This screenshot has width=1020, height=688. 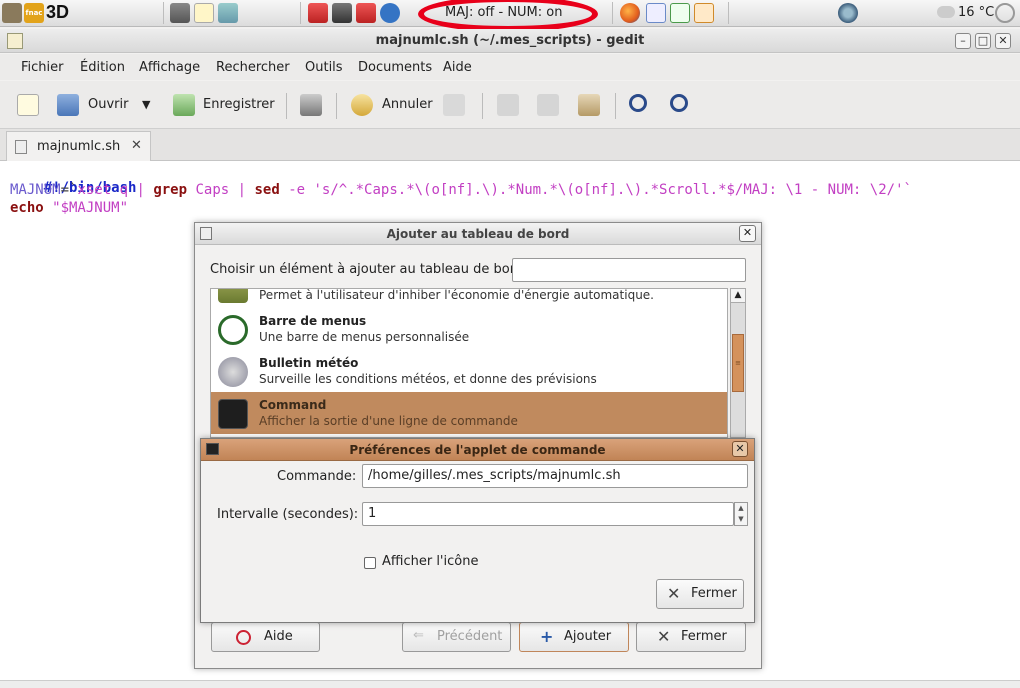 I want to click on save-icon, so click(x=184, y=105).